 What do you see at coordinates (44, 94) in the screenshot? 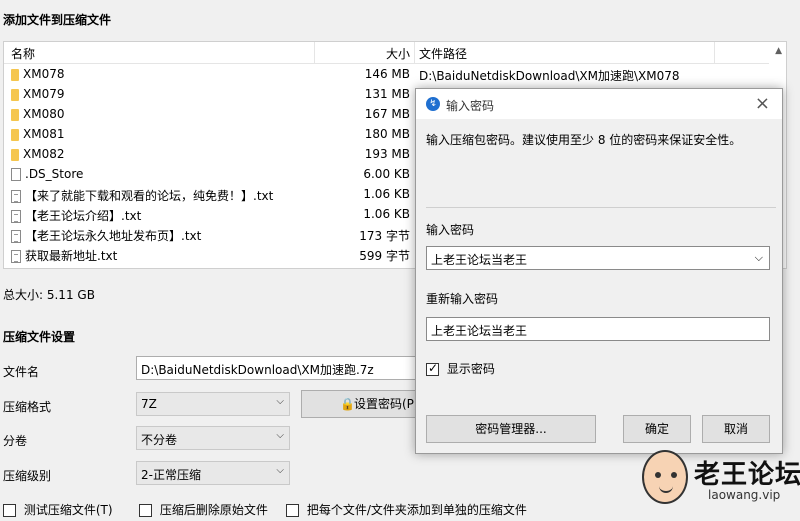
I see `file-name: XM079` at bounding box center [44, 94].